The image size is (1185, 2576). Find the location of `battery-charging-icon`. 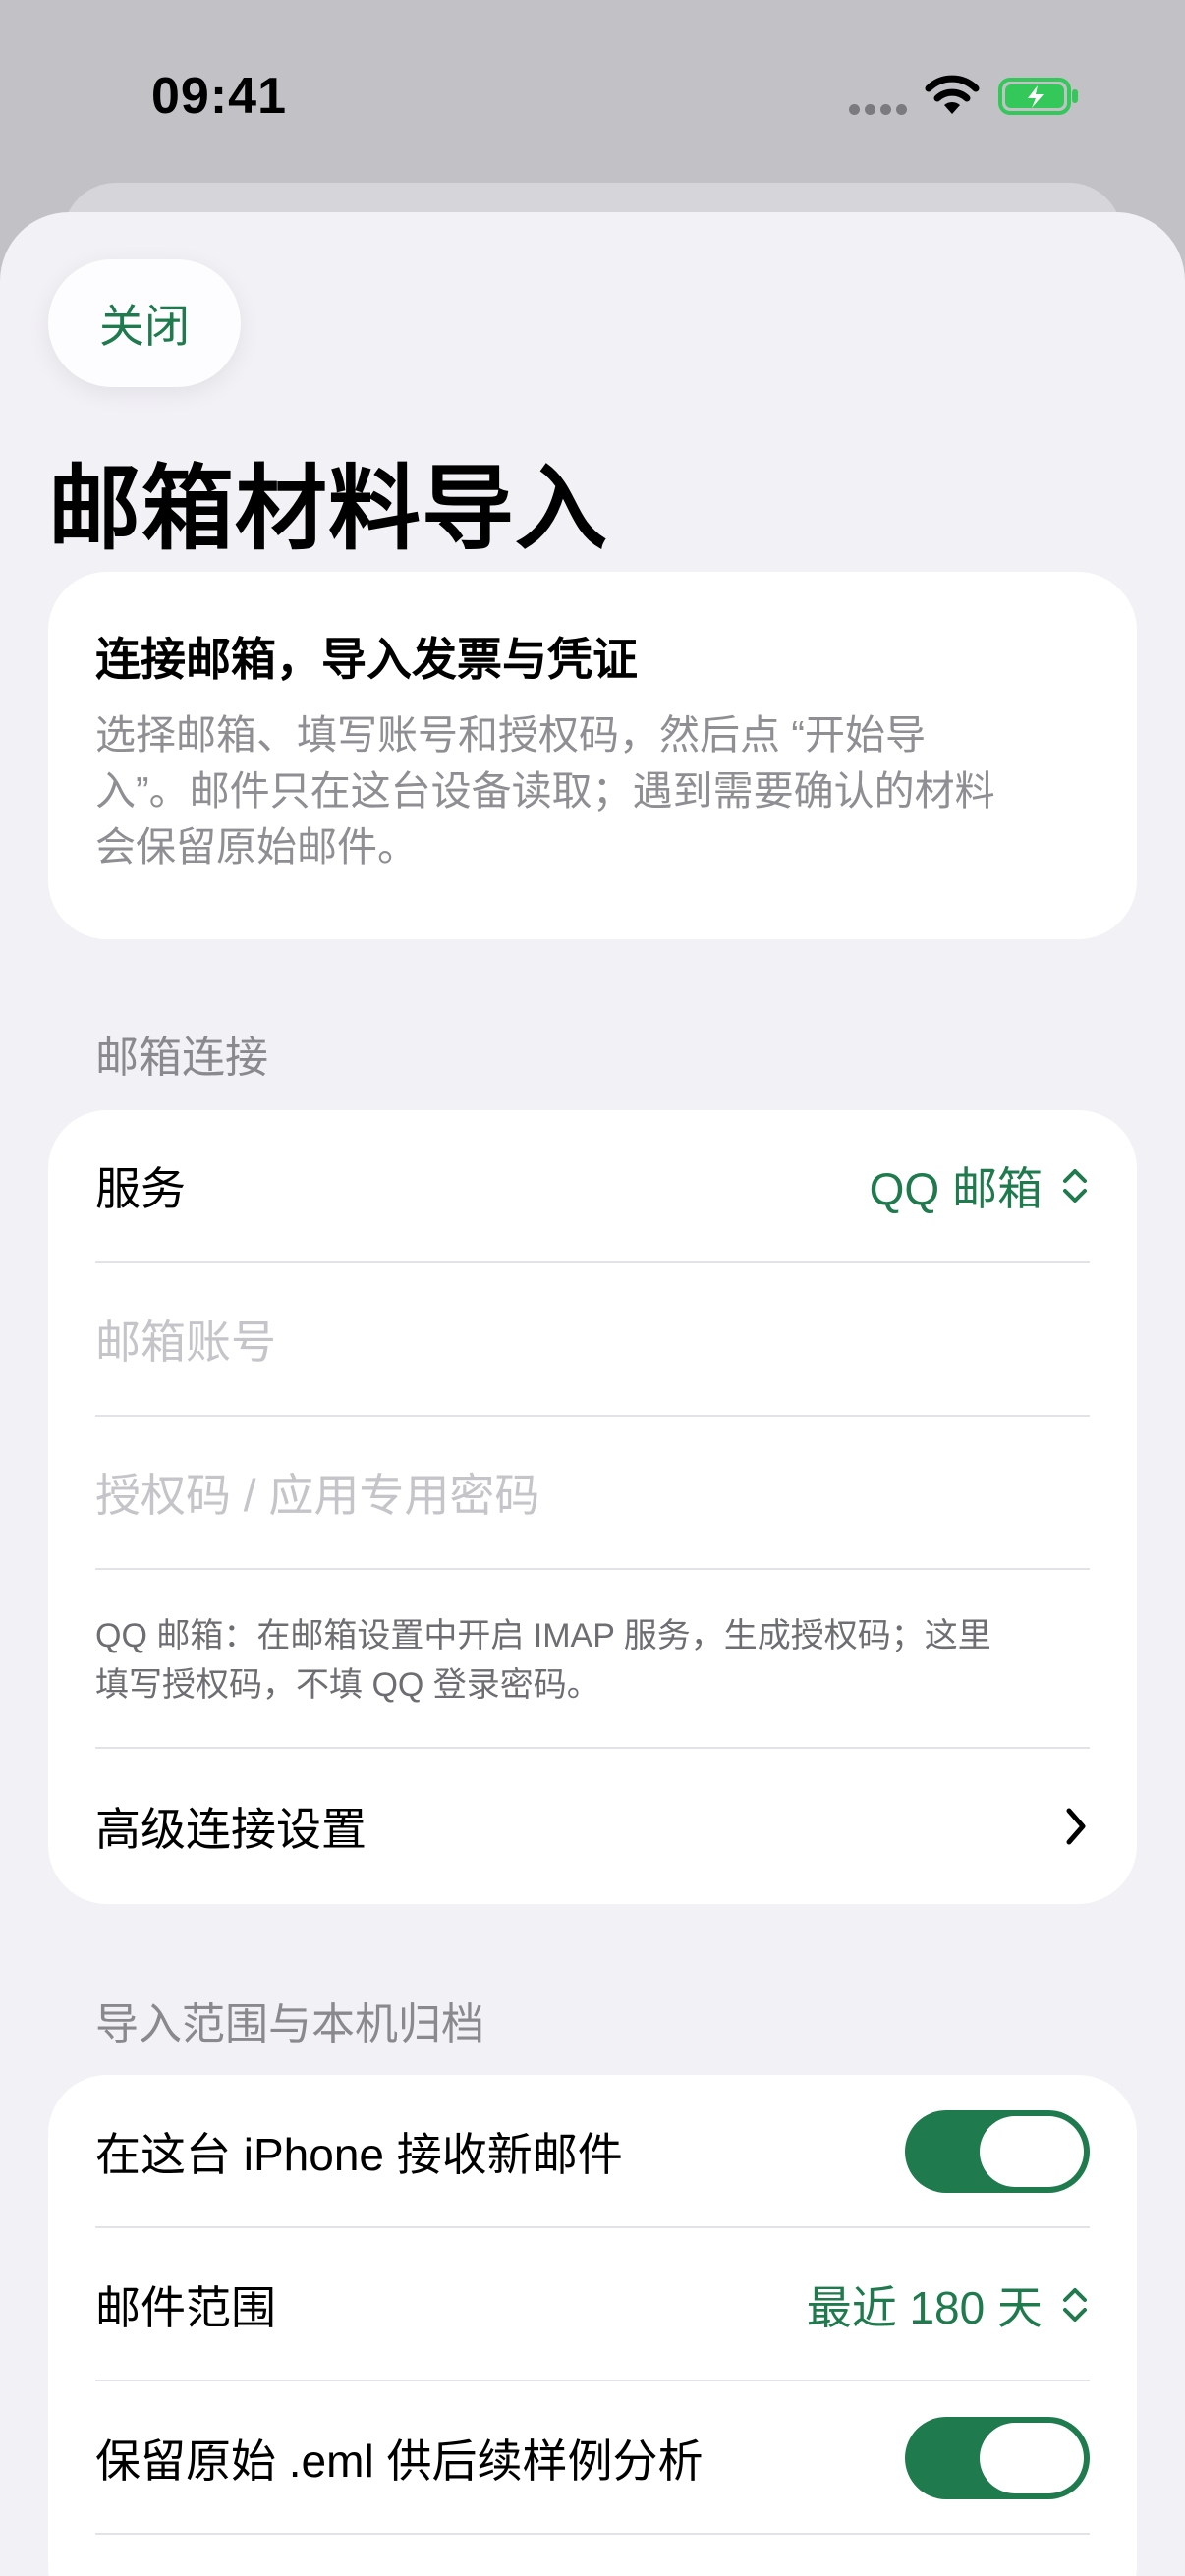

battery-charging-icon is located at coordinates (1038, 96).